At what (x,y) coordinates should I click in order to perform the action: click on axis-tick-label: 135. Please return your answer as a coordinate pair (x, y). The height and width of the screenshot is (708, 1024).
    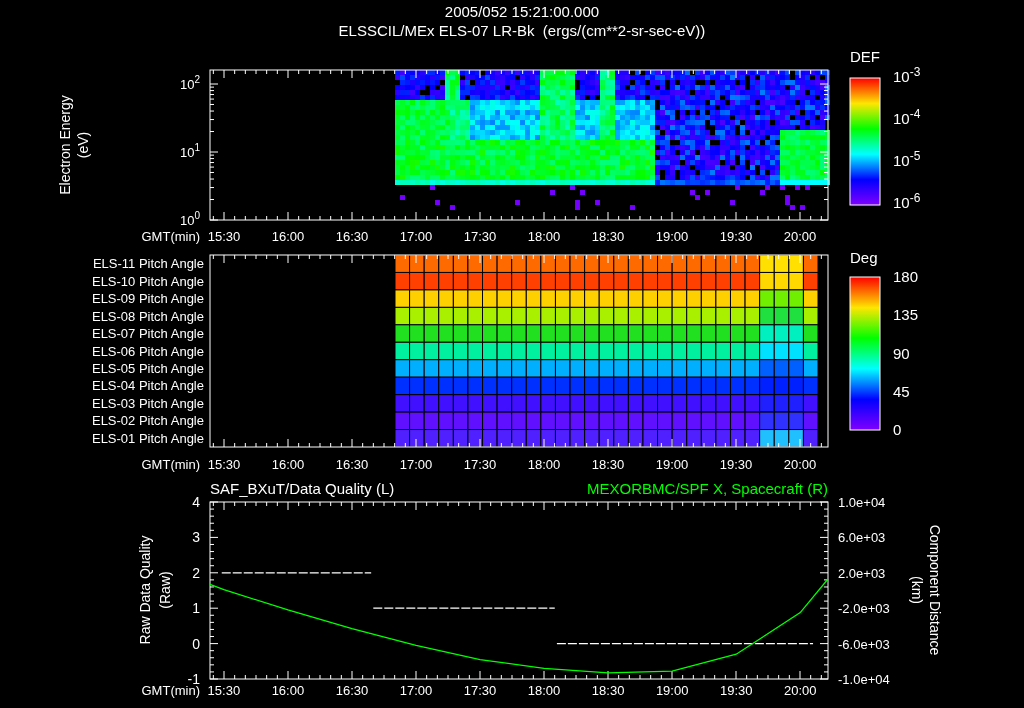
    Looking at the image, I should click on (906, 315).